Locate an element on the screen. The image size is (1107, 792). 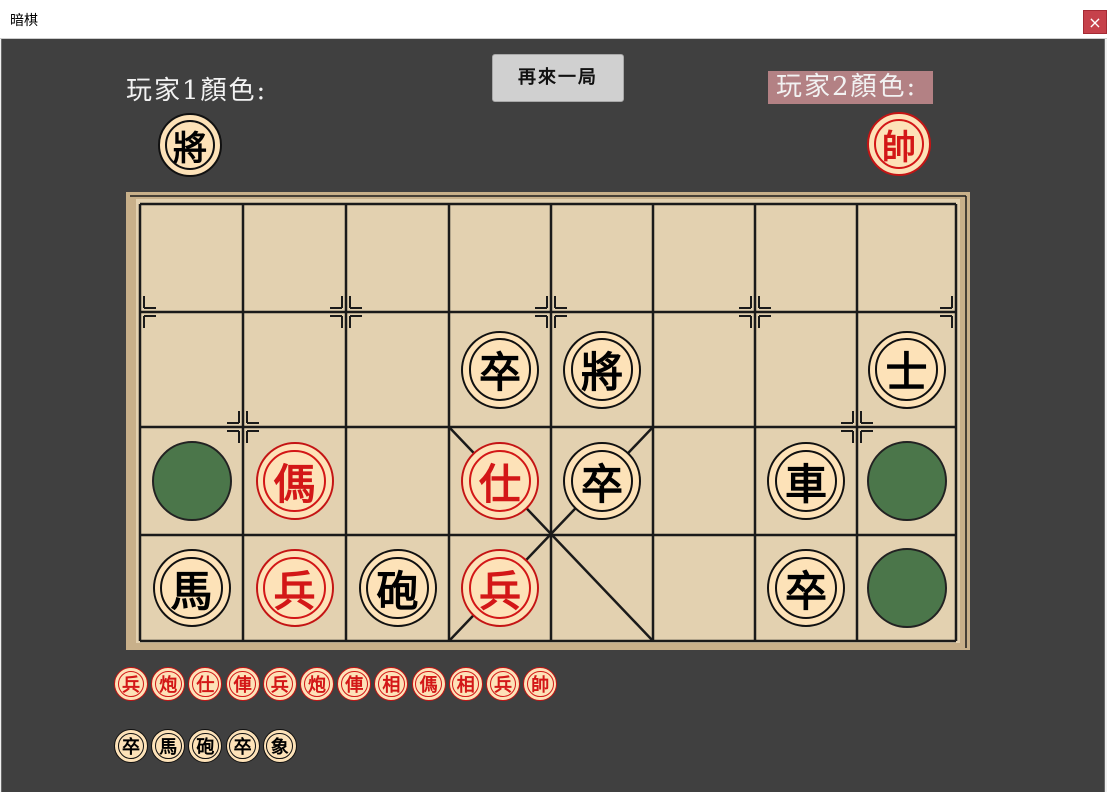
piece-char: 士 is located at coordinates (906, 369).